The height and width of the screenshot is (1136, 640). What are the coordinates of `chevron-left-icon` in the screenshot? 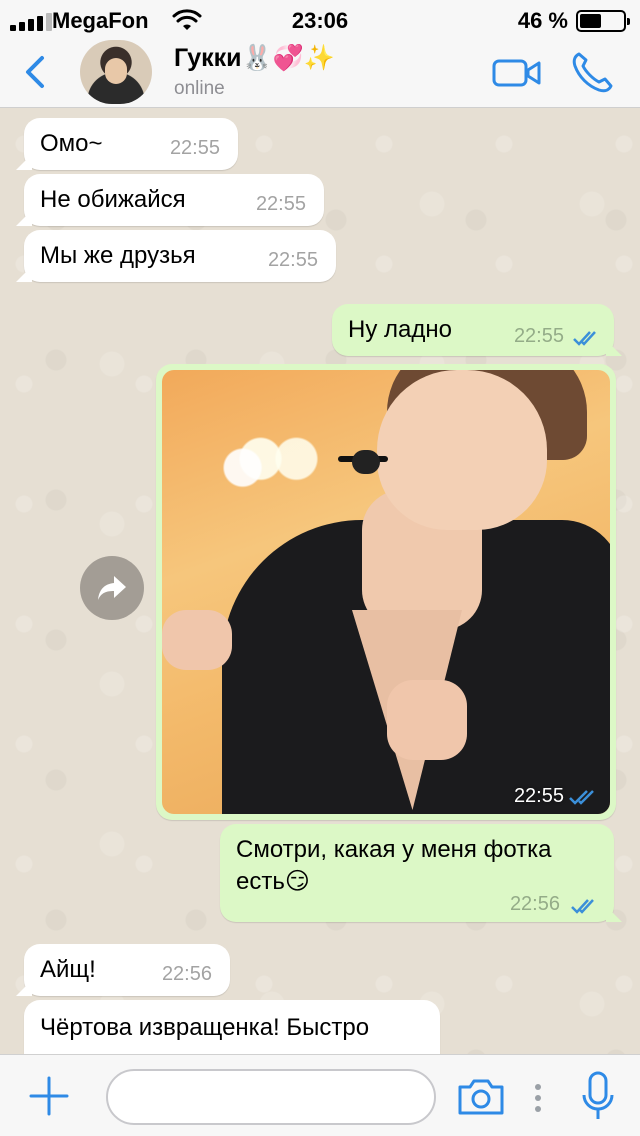 It's located at (35, 72).